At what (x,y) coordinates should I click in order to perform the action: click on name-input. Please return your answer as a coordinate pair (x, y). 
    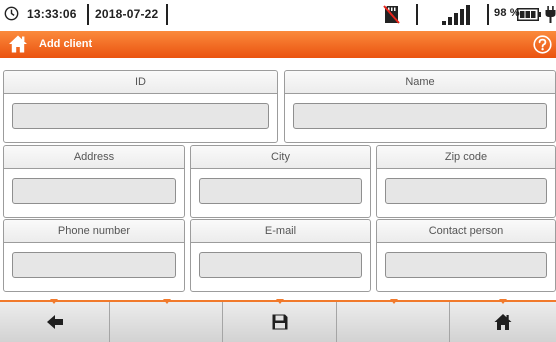
    Looking at the image, I should click on (420, 116).